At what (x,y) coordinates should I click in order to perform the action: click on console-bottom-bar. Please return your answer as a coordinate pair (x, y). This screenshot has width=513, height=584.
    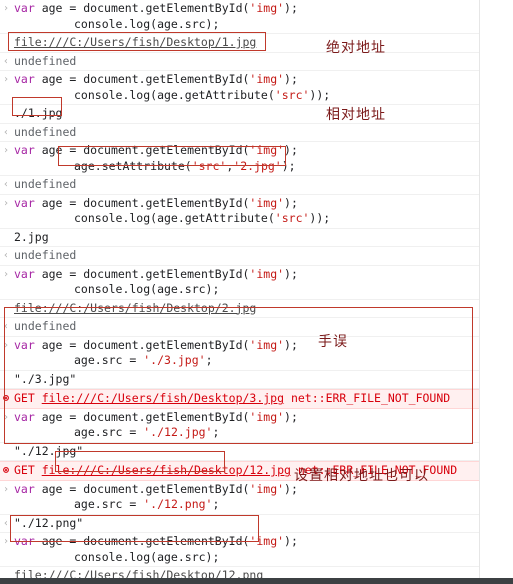
    Looking at the image, I should click on (256, 581).